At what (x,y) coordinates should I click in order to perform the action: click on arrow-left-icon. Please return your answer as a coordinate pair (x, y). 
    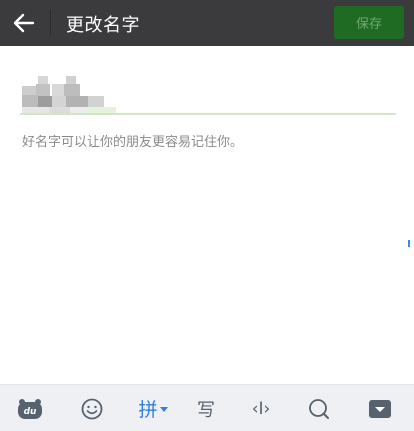
    Looking at the image, I should click on (24, 23).